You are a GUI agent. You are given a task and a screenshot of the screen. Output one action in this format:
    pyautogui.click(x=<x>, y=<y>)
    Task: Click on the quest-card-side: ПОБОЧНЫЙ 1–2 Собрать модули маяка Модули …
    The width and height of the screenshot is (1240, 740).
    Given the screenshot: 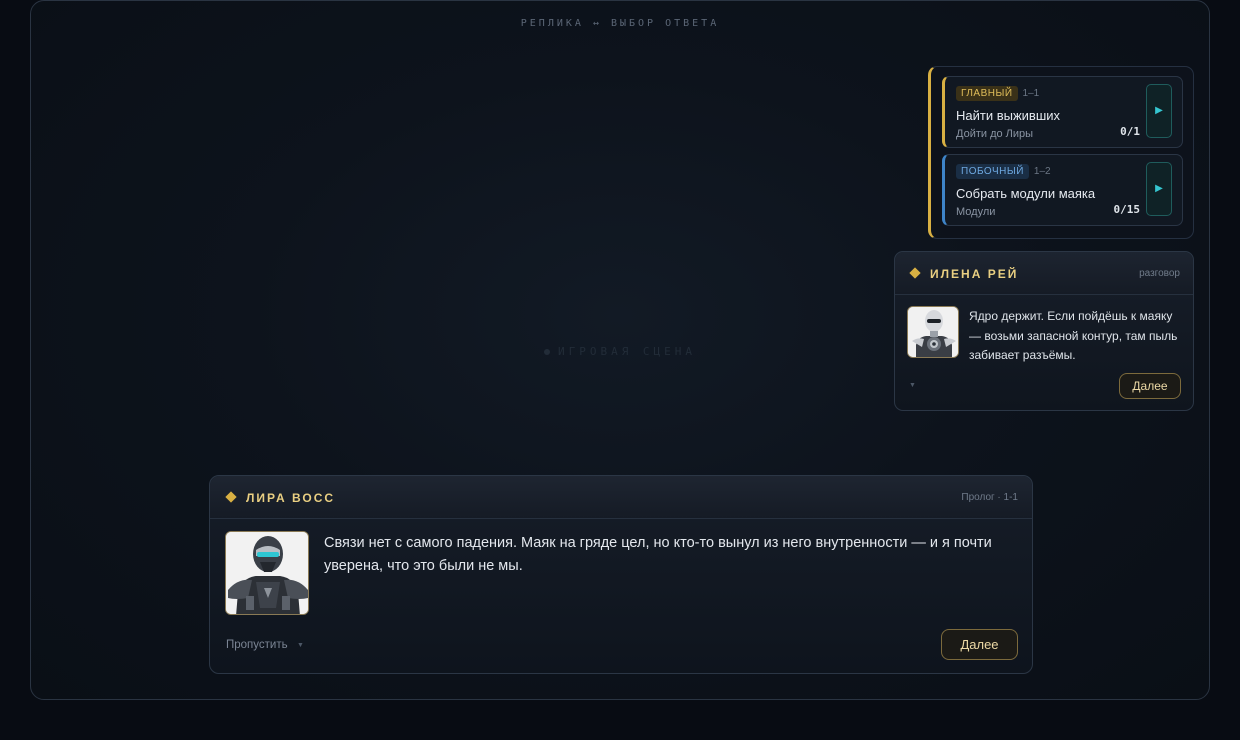 What is the action you would take?
    pyautogui.click(x=1062, y=190)
    